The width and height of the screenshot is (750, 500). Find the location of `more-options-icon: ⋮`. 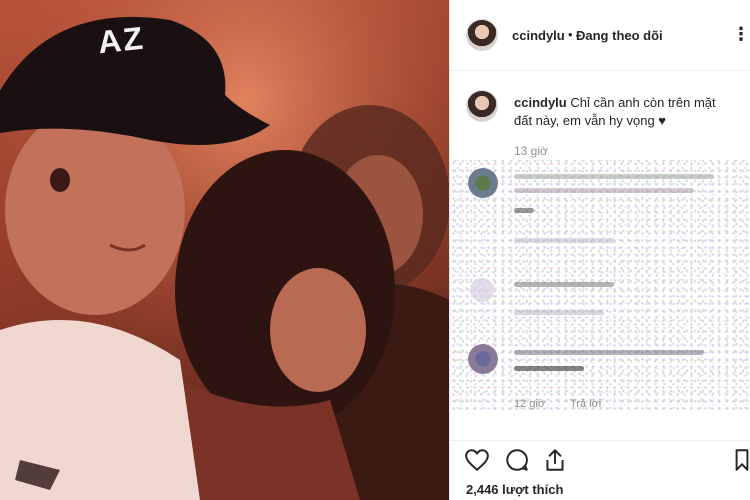

more-options-icon: ⋮ is located at coordinates (741, 34).